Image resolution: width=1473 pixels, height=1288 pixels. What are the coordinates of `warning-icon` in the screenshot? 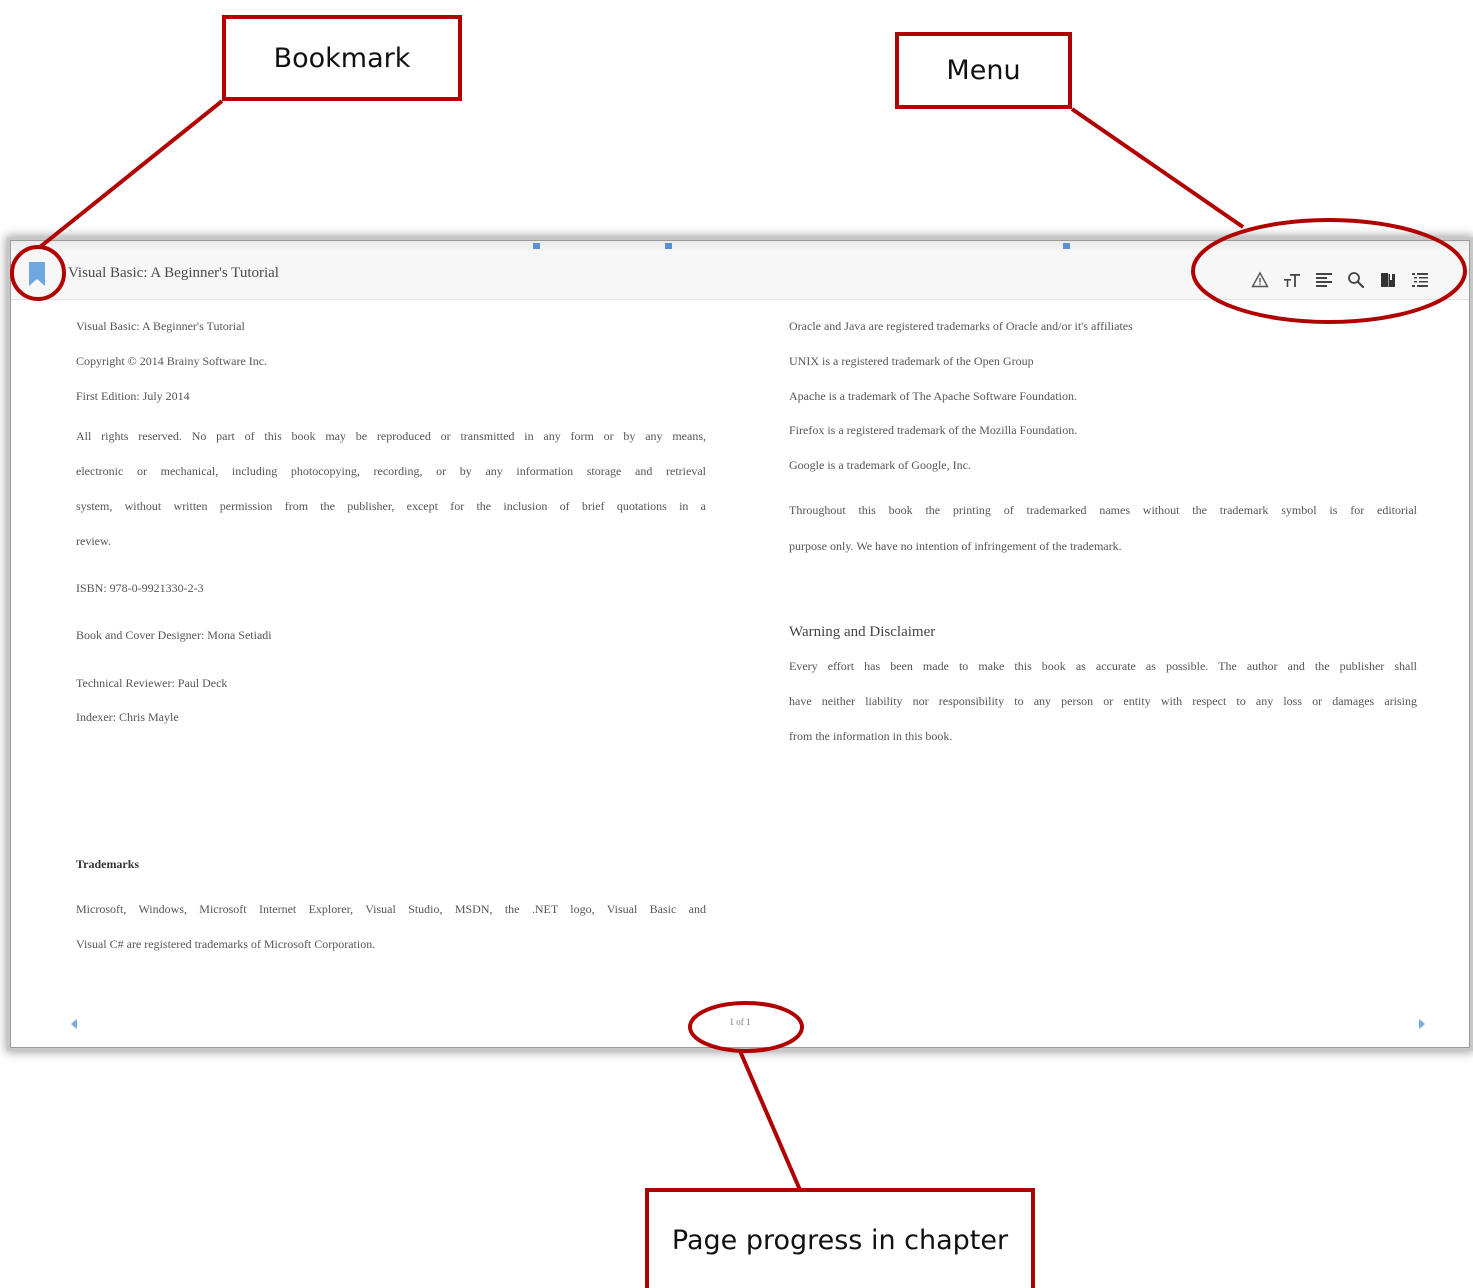 It's located at (1260, 280).